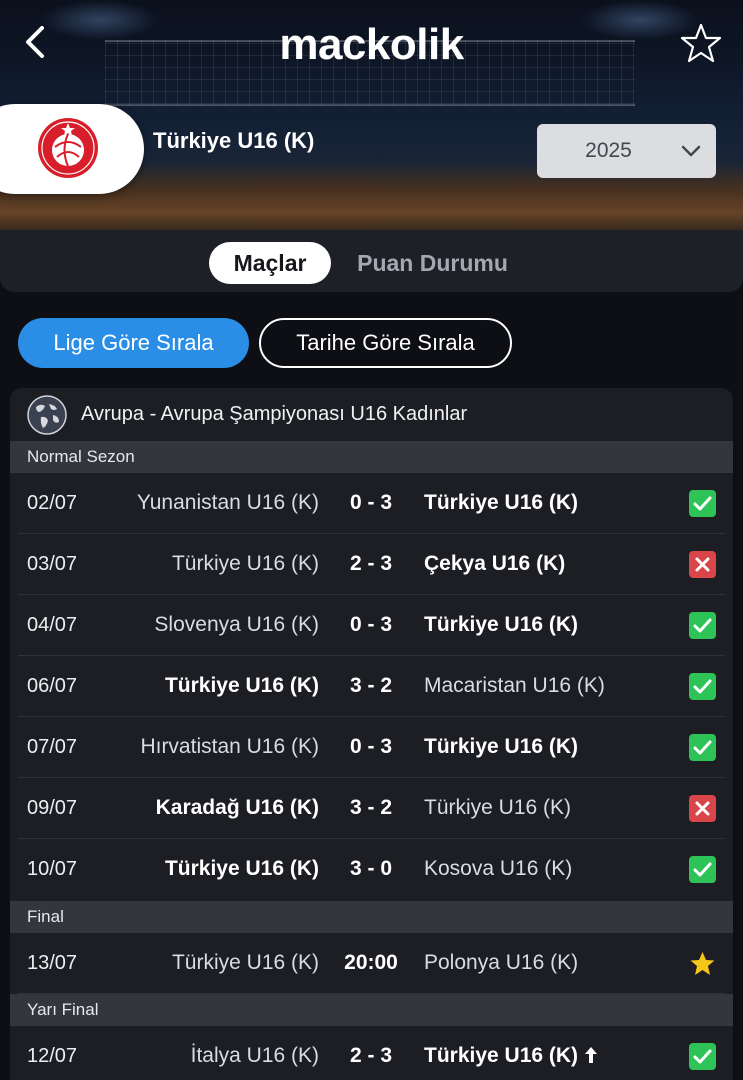 Image resolution: width=743 pixels, height=1080 pixels. What do you see at coordinates (52, 808) in the screenshot?
I see `match-date: 09/07` at bounding box center [52, 808].